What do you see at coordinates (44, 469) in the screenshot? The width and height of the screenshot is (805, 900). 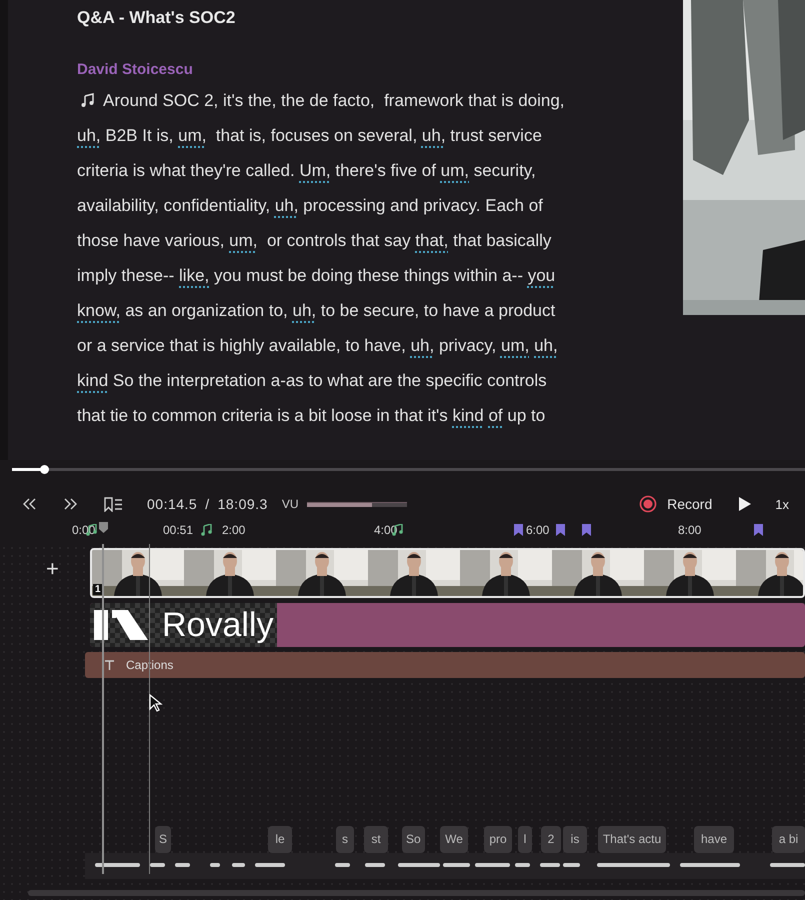 I see `scrub-handle` at bounding box center [44, 469].